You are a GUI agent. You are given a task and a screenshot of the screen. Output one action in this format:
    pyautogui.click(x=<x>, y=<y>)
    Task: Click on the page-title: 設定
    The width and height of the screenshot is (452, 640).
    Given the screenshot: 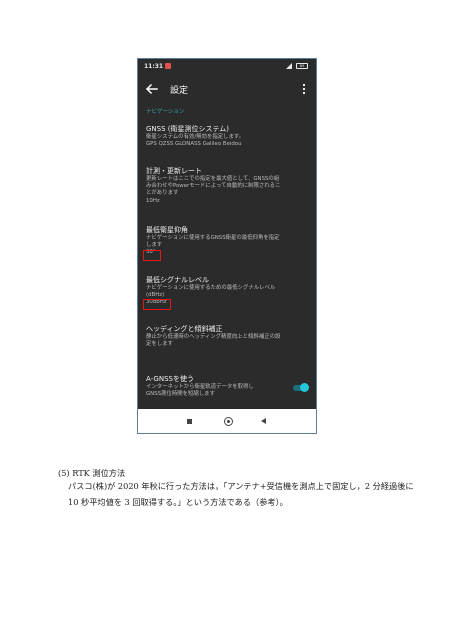 What is the action you would take?
    pyautogui.click(x=179, y=91)
    